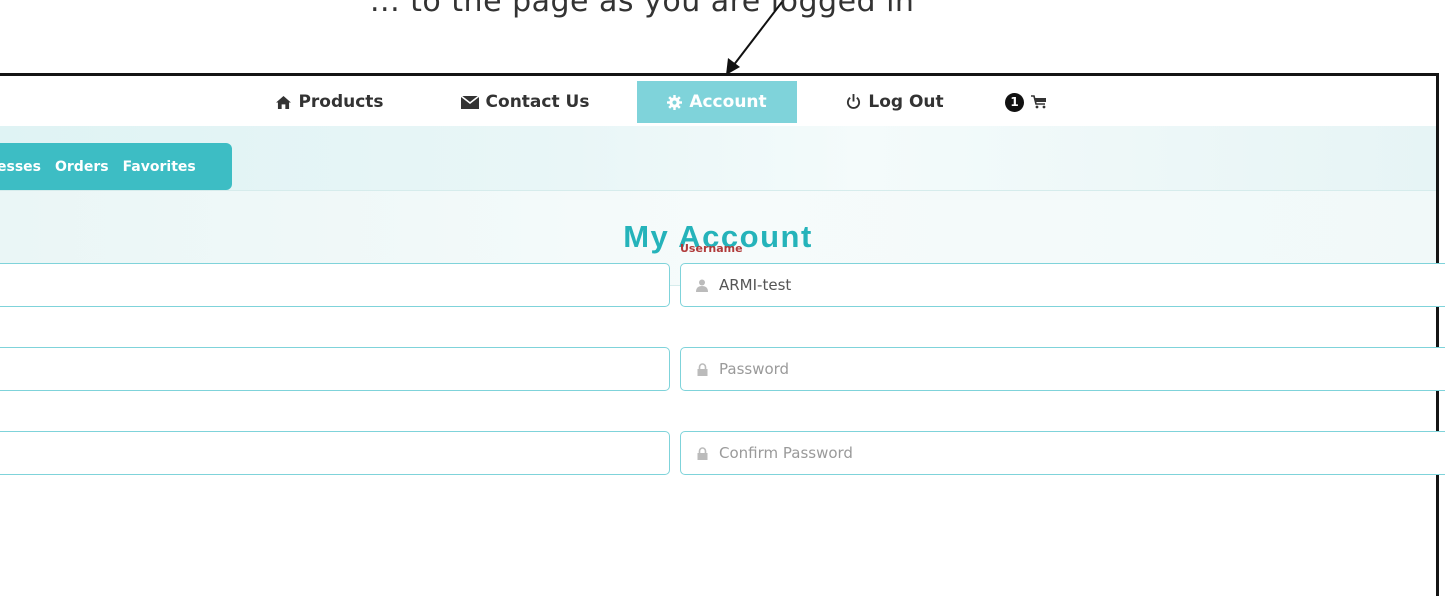 The width and height of the screenshot is (1445, 596). What do you see at coordinates (537, 102) in the screenshot?
I see `nav-contact-label: Contact Us` at bounding box center [537, 102].